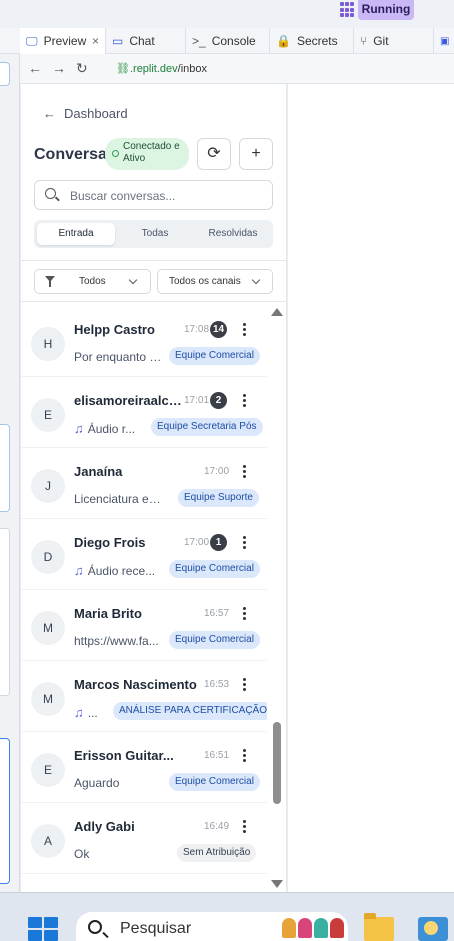 The image size is (454, 941). Describe the element at coordinates (104, 826) in the screenshot. I see `contact-name: Adly Gabi` at that location.